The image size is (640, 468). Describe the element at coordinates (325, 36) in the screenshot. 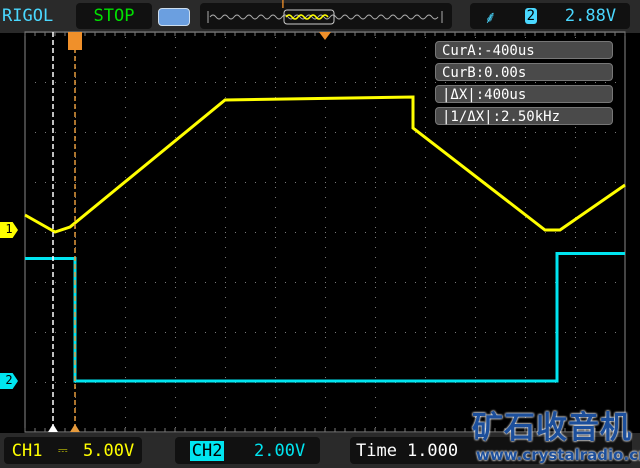

I see `trigger-position-marker` at that location.